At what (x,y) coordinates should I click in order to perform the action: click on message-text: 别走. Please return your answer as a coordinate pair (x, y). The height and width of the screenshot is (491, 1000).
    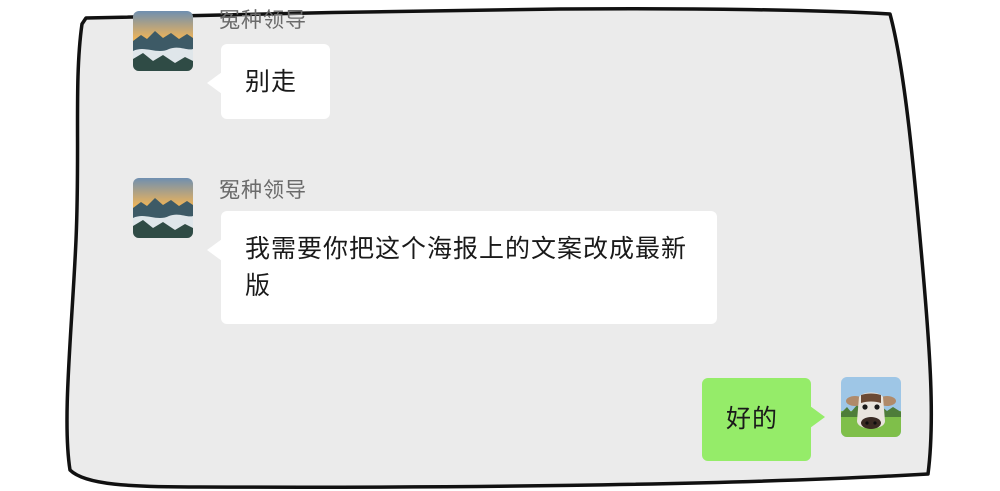
    Looking at the image, I should click on (271, 81).